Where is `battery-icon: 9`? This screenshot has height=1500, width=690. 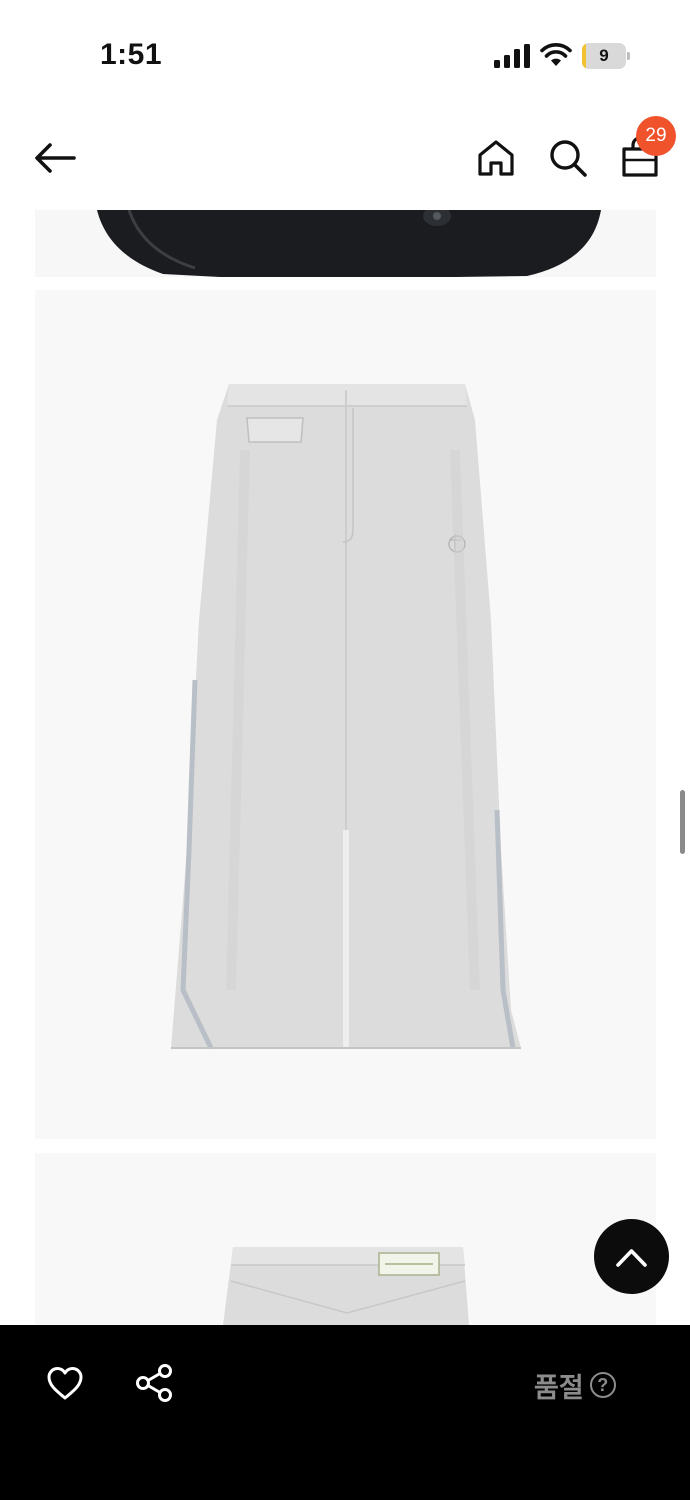 battery-icon: 9 is located at coordinates (606, 56).